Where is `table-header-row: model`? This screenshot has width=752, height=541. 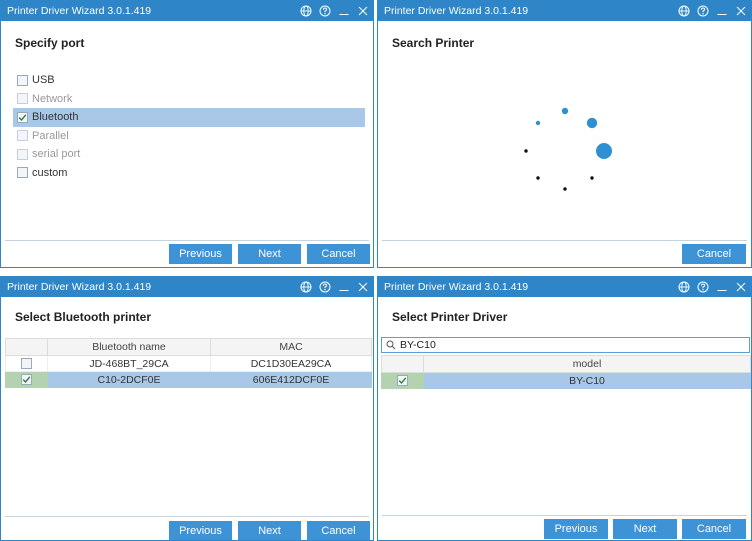
table-header-row: model is located at coordinates (566, 364).